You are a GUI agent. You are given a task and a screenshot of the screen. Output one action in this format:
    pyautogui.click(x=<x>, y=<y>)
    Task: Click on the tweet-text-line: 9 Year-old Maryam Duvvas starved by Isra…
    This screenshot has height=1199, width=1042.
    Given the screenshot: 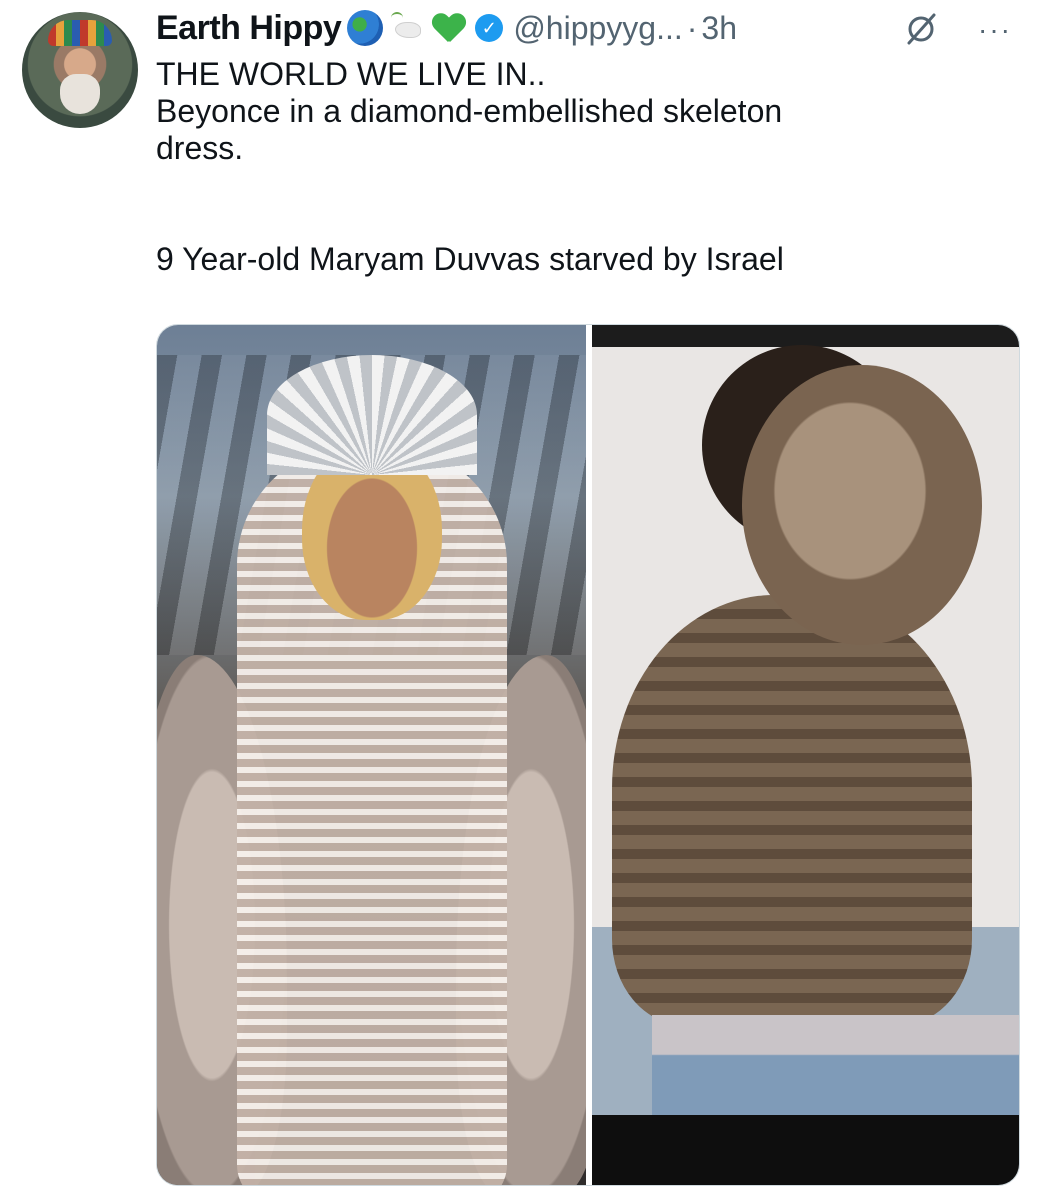 What is the action you would take?
    pyautogui.click(x=470, y=259)
    